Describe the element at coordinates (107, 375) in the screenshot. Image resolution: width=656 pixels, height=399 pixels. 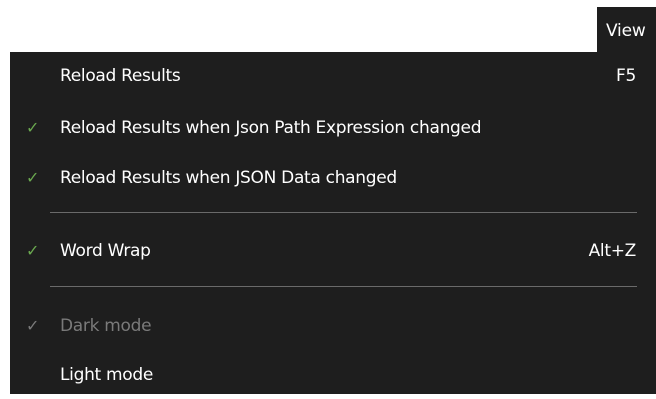
I see `menu-item-label: Light mode` at that location.